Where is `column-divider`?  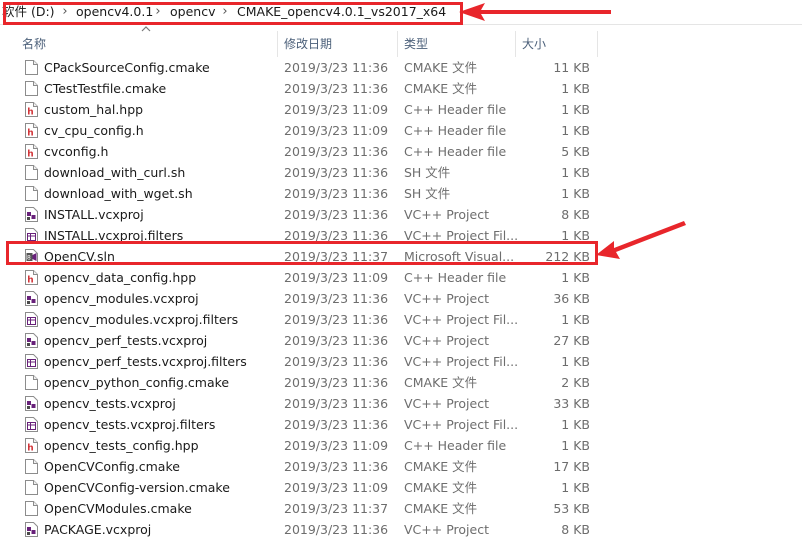 column-divider is located at coordinates (597, 44).